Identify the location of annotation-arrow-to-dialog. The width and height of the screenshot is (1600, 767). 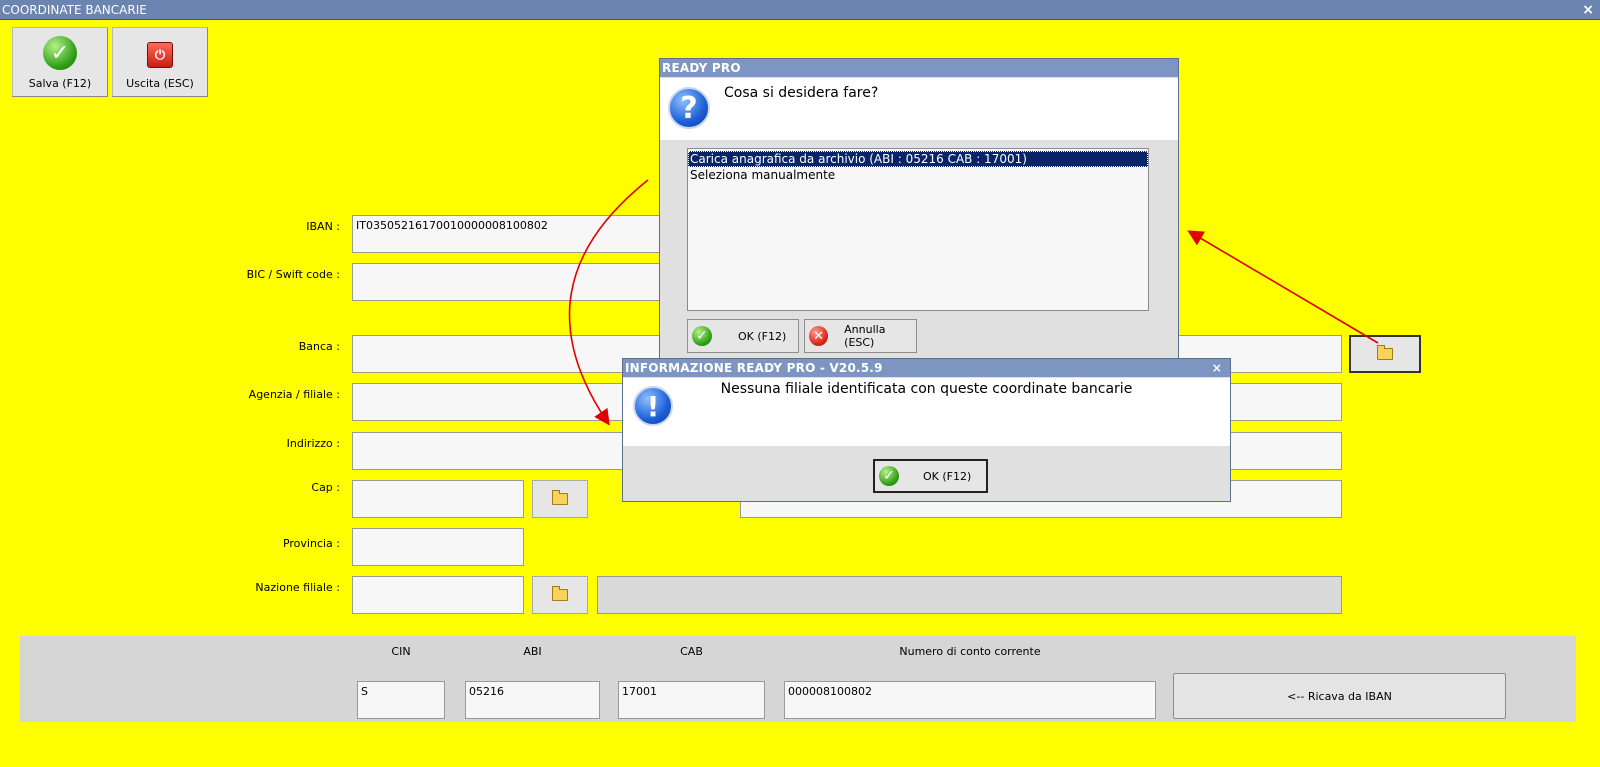
(1283, 287).